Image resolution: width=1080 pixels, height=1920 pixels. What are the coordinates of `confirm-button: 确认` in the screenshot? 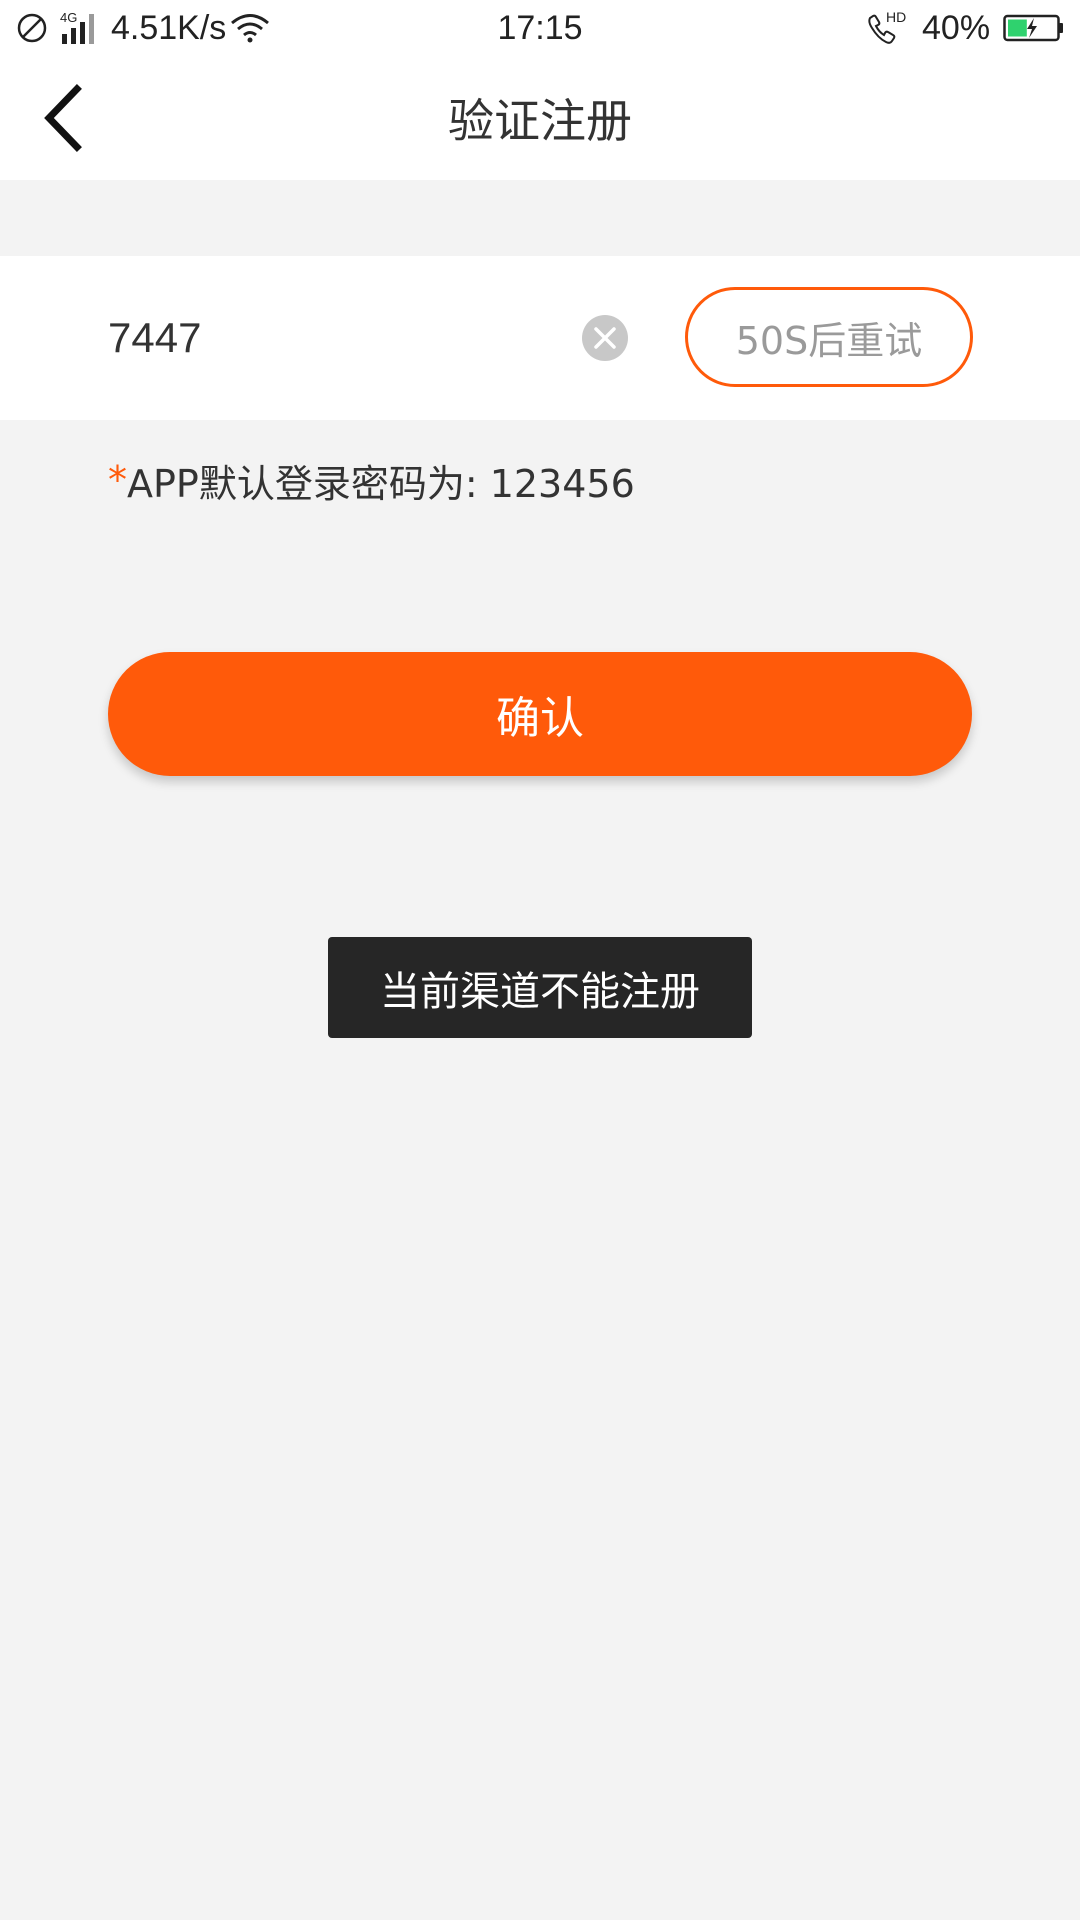 It's located at (540, 714).